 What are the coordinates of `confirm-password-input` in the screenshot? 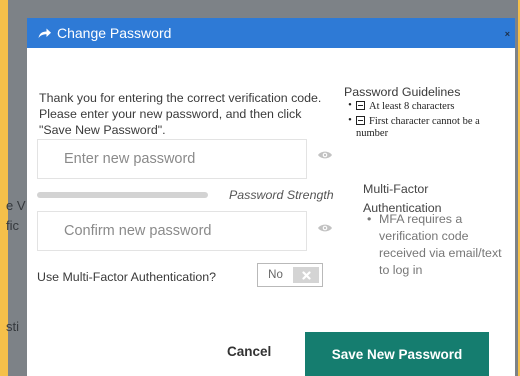 It's located at (172, 231).